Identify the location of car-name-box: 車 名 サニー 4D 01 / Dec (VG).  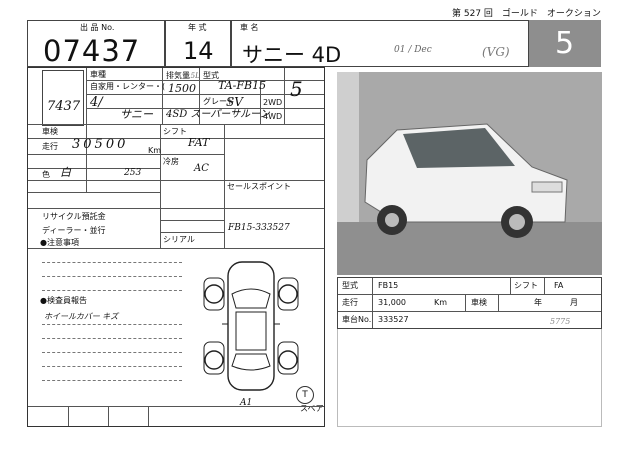
(380, 43).